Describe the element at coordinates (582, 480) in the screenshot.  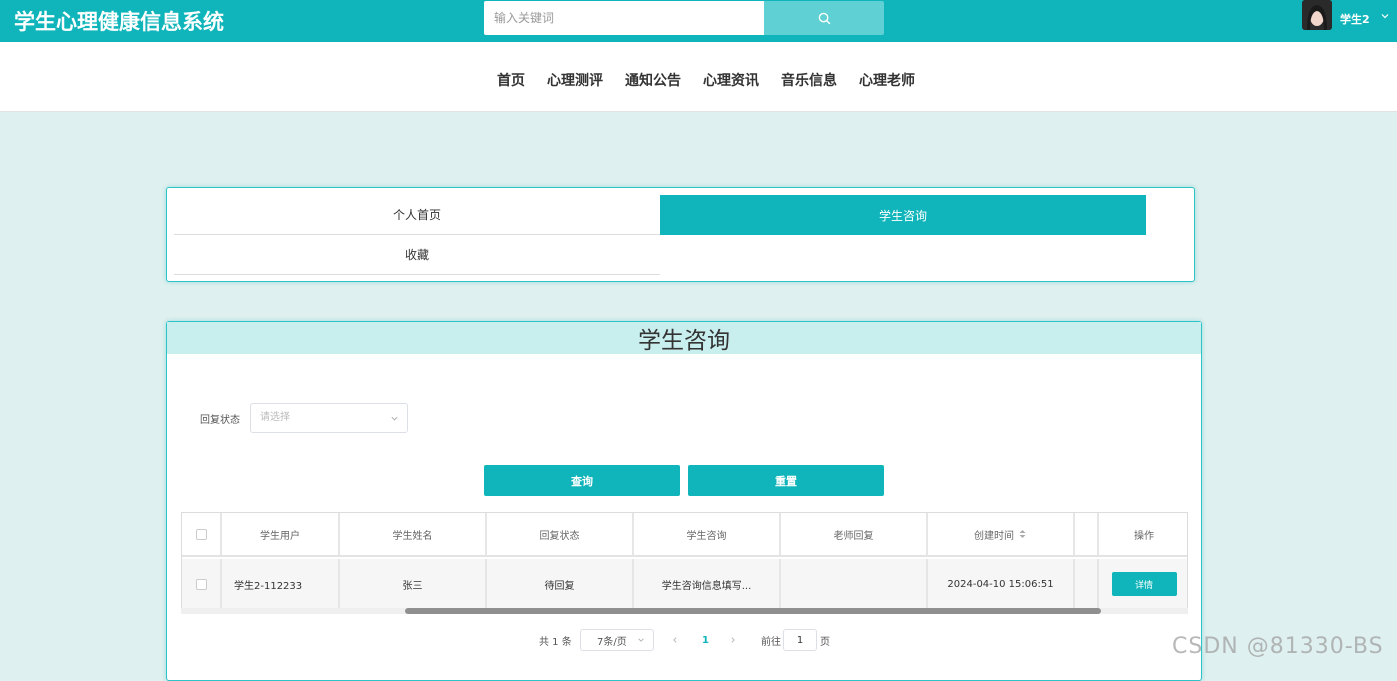
I see `query-button: 查询` at that location.